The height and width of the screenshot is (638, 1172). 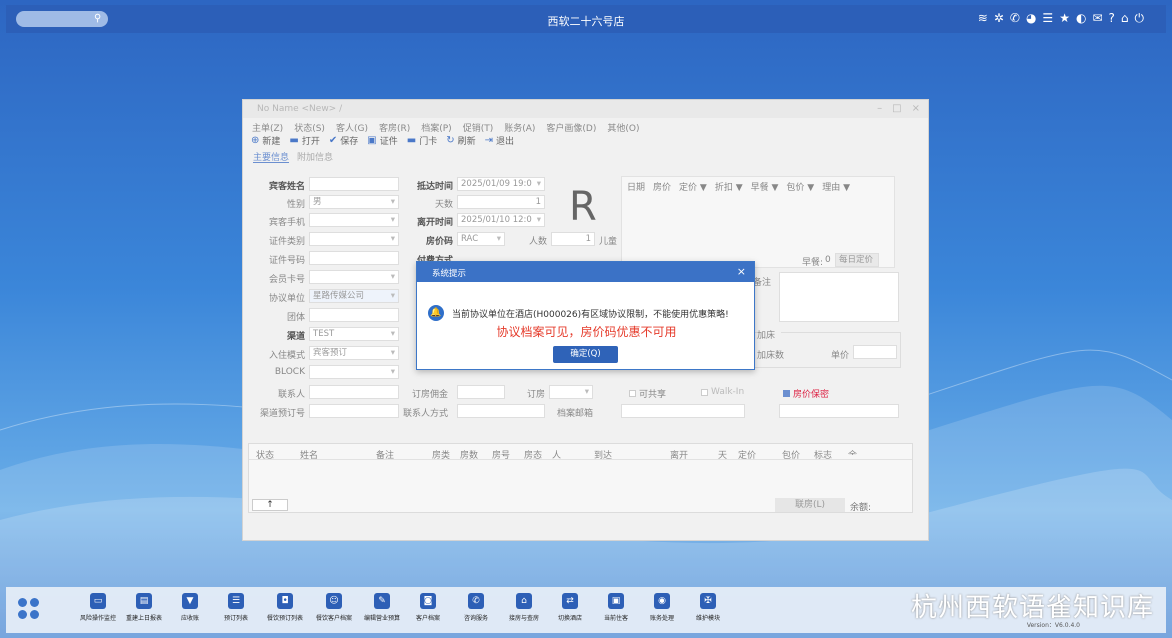 I want to click on rate-col-header: 房价, so click(x=662, y=188).